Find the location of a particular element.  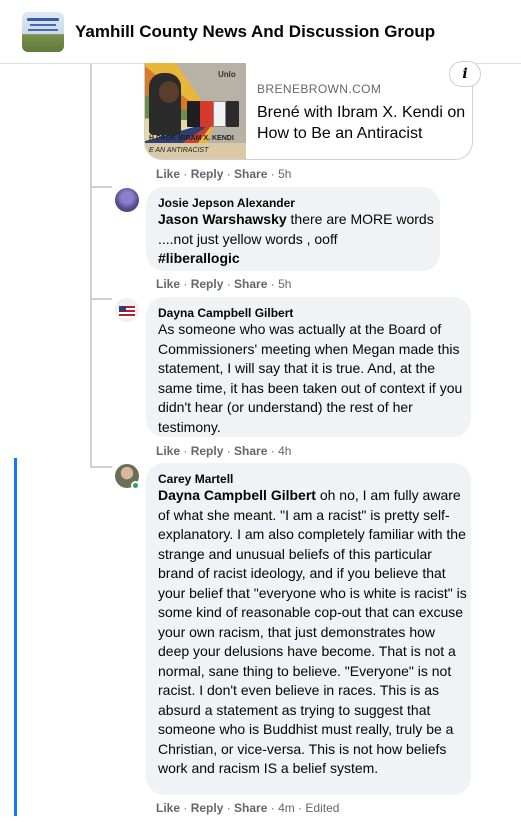

comment-timestamp: 4h is located at coordinates (284, 451).